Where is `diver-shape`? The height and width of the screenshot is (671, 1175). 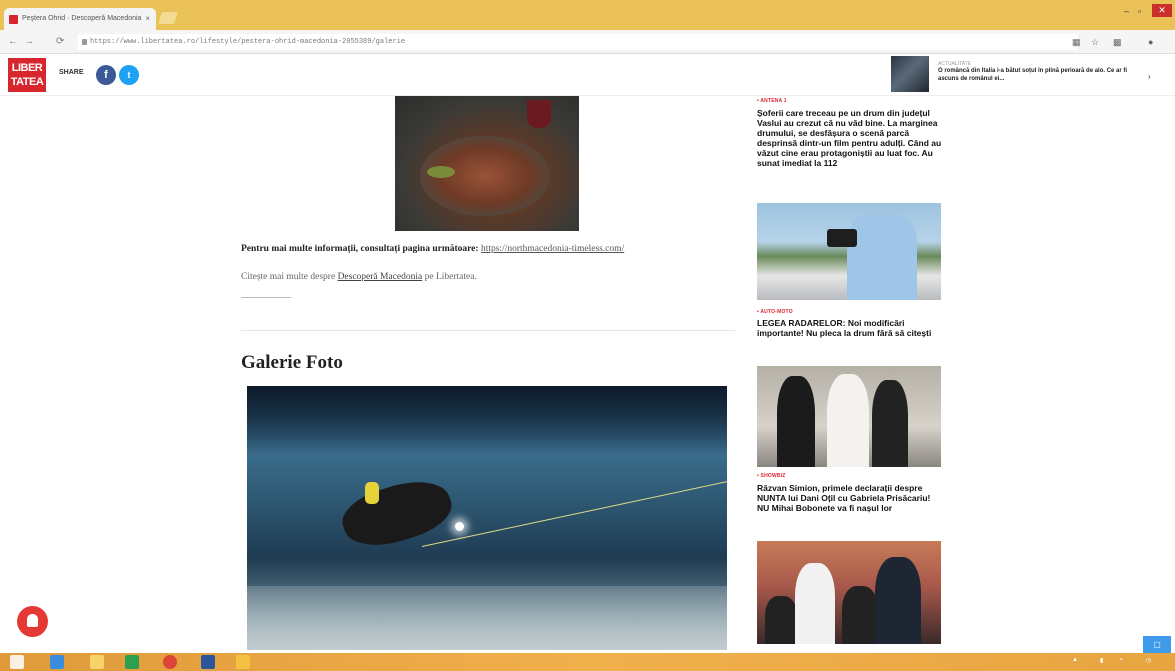
diver-shape is located at coordinates (397, 513).